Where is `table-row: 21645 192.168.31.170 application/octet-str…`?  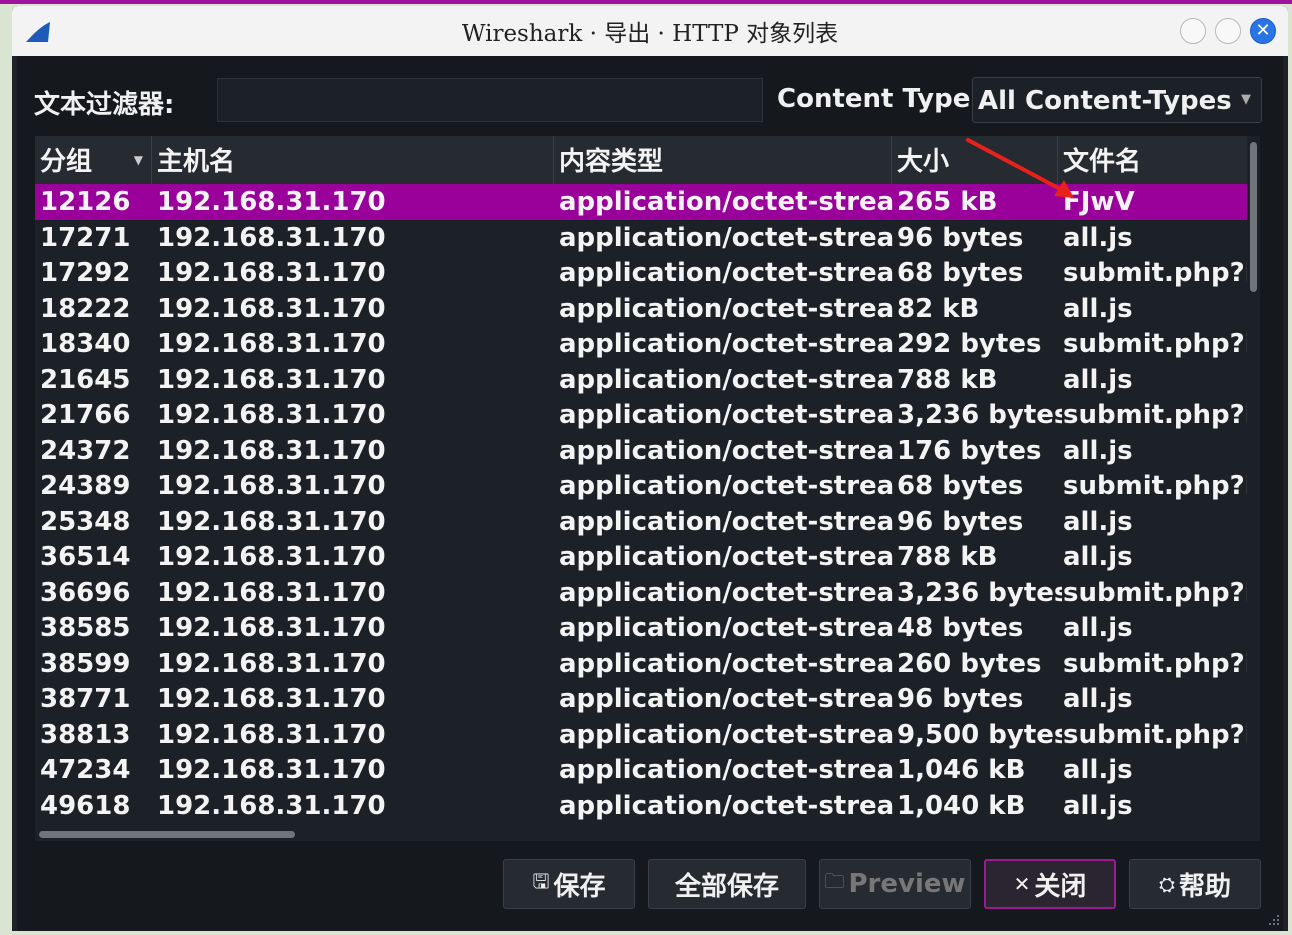 table-row: 21645 192.168.31.170 application/octet-str… is located at coordinates (641, 380).